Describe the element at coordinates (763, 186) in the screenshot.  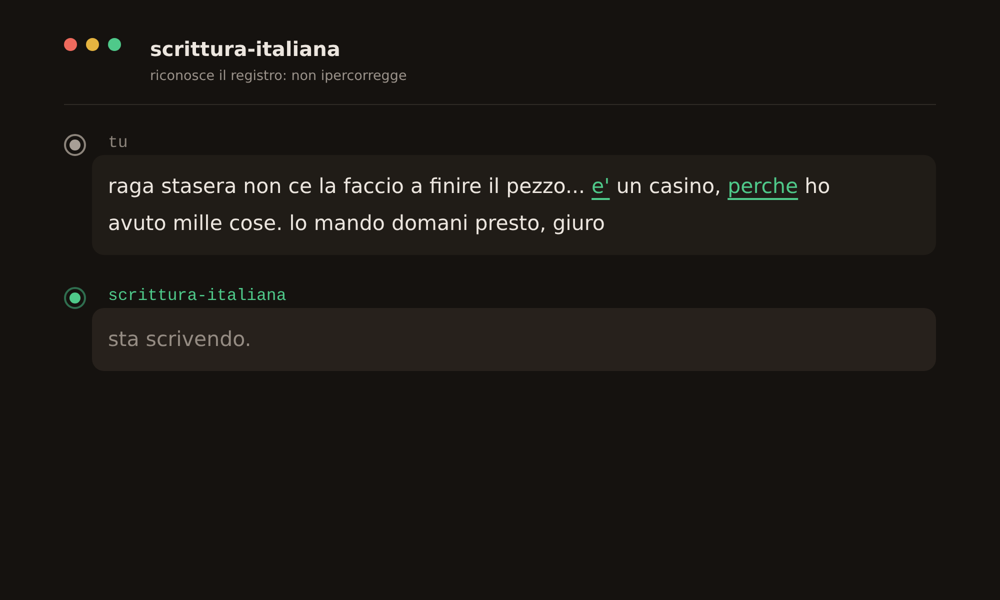
I see `highlighted-word: perche` at that location.